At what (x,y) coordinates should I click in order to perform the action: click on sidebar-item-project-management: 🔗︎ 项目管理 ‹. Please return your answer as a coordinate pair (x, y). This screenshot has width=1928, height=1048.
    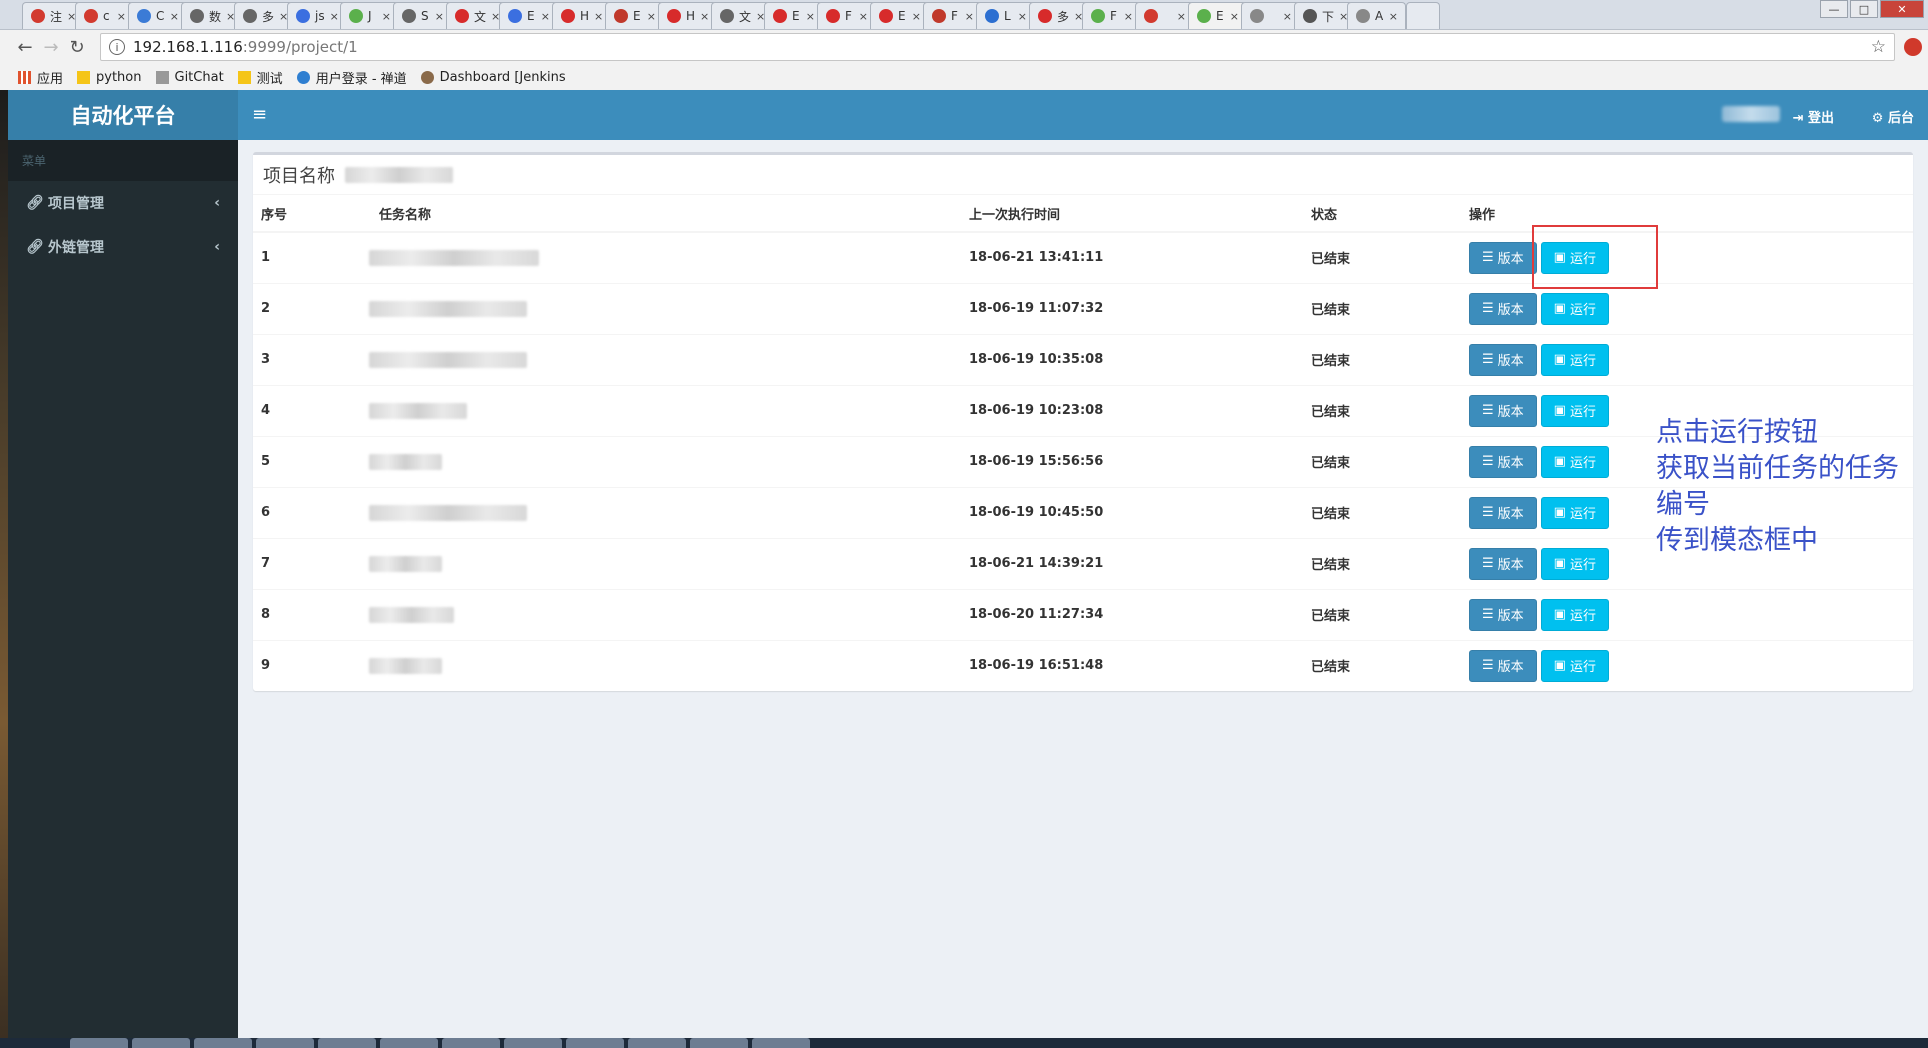
    Looking at the image, I should click on (123, 203).